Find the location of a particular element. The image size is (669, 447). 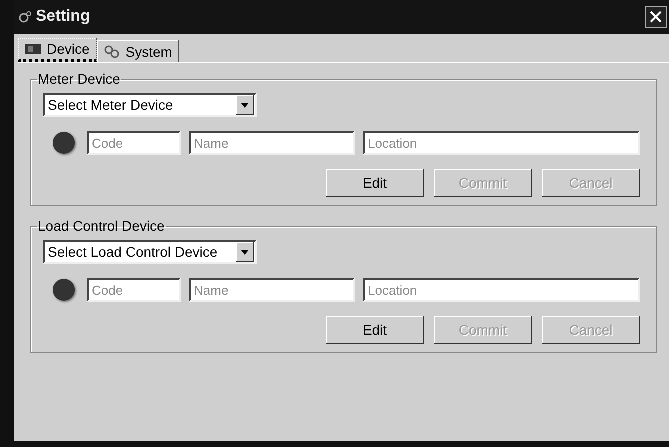

tab: System is located at coordinates (138, 51).